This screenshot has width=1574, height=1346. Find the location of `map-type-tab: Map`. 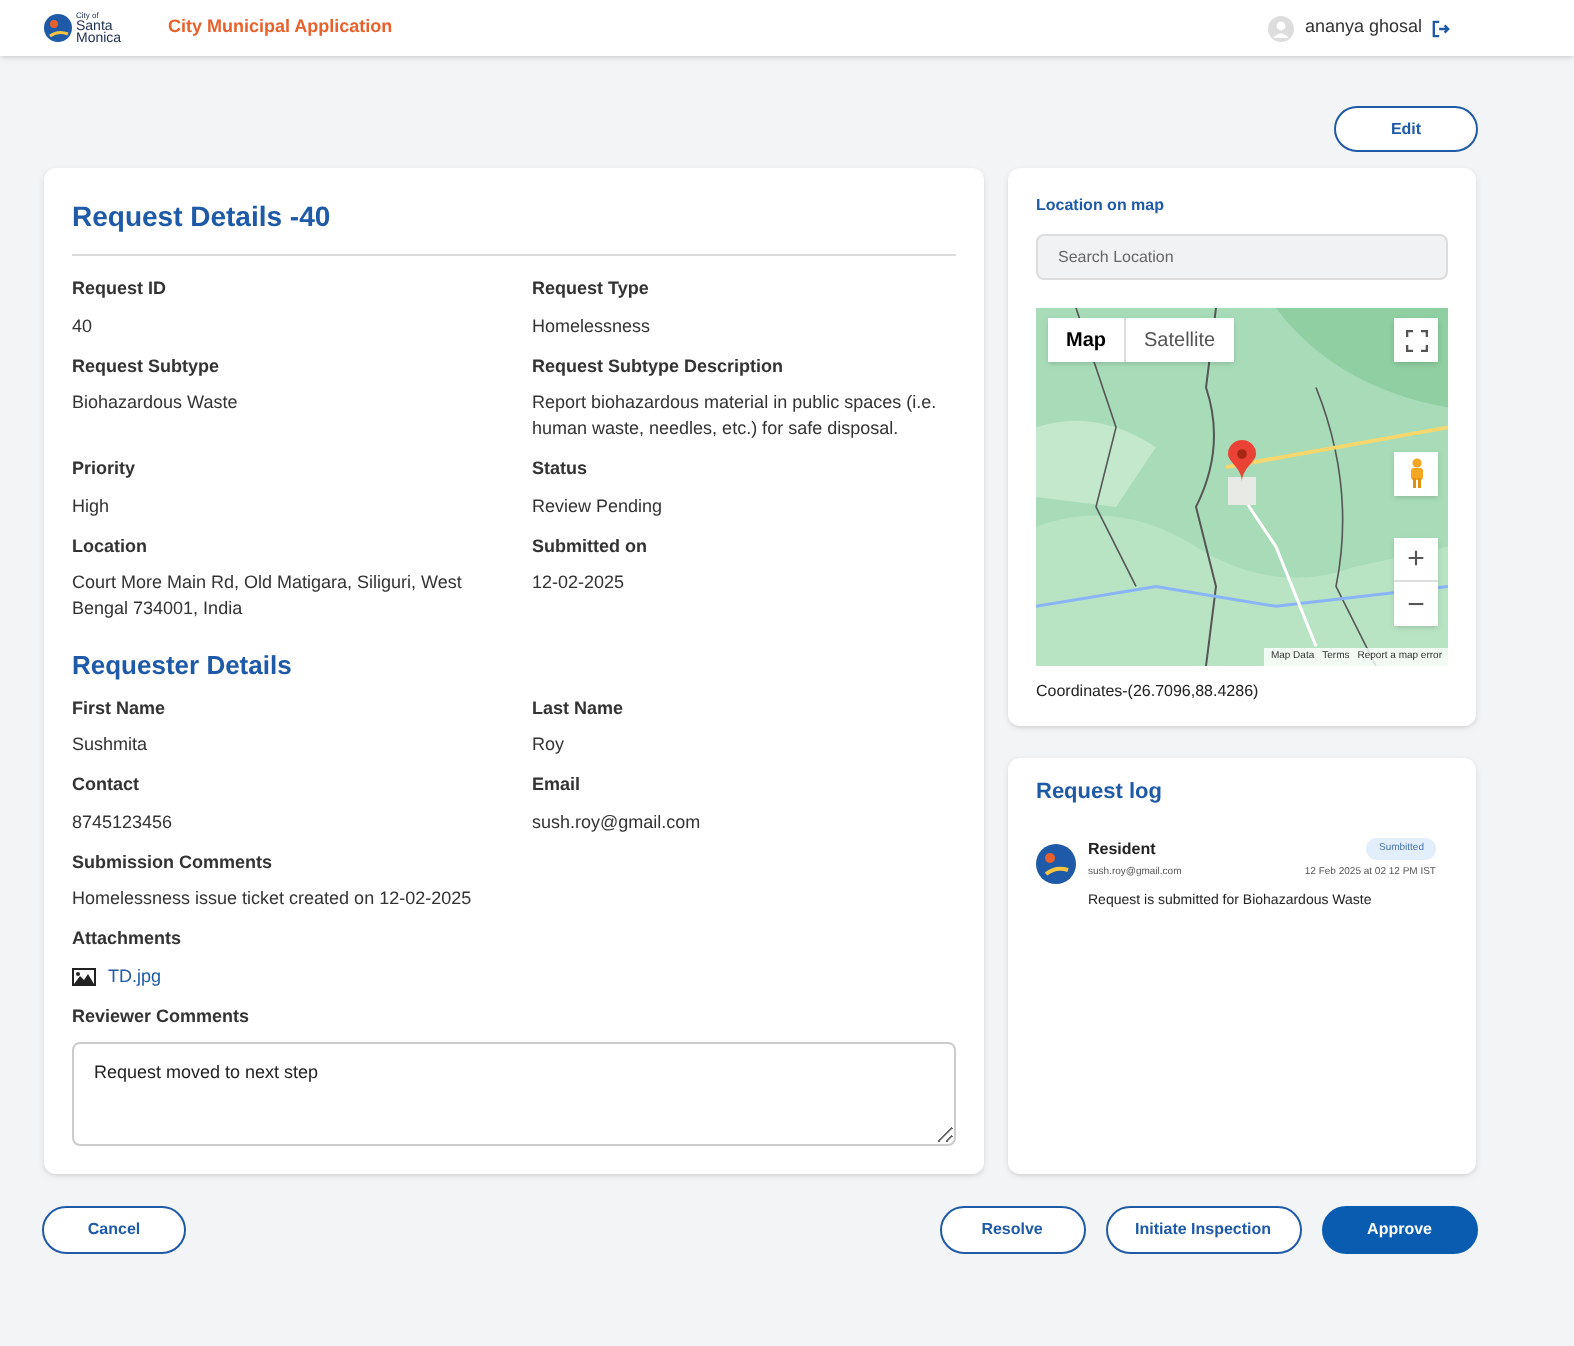

map-type-tab: Map is located at coordinates (1087, 340).